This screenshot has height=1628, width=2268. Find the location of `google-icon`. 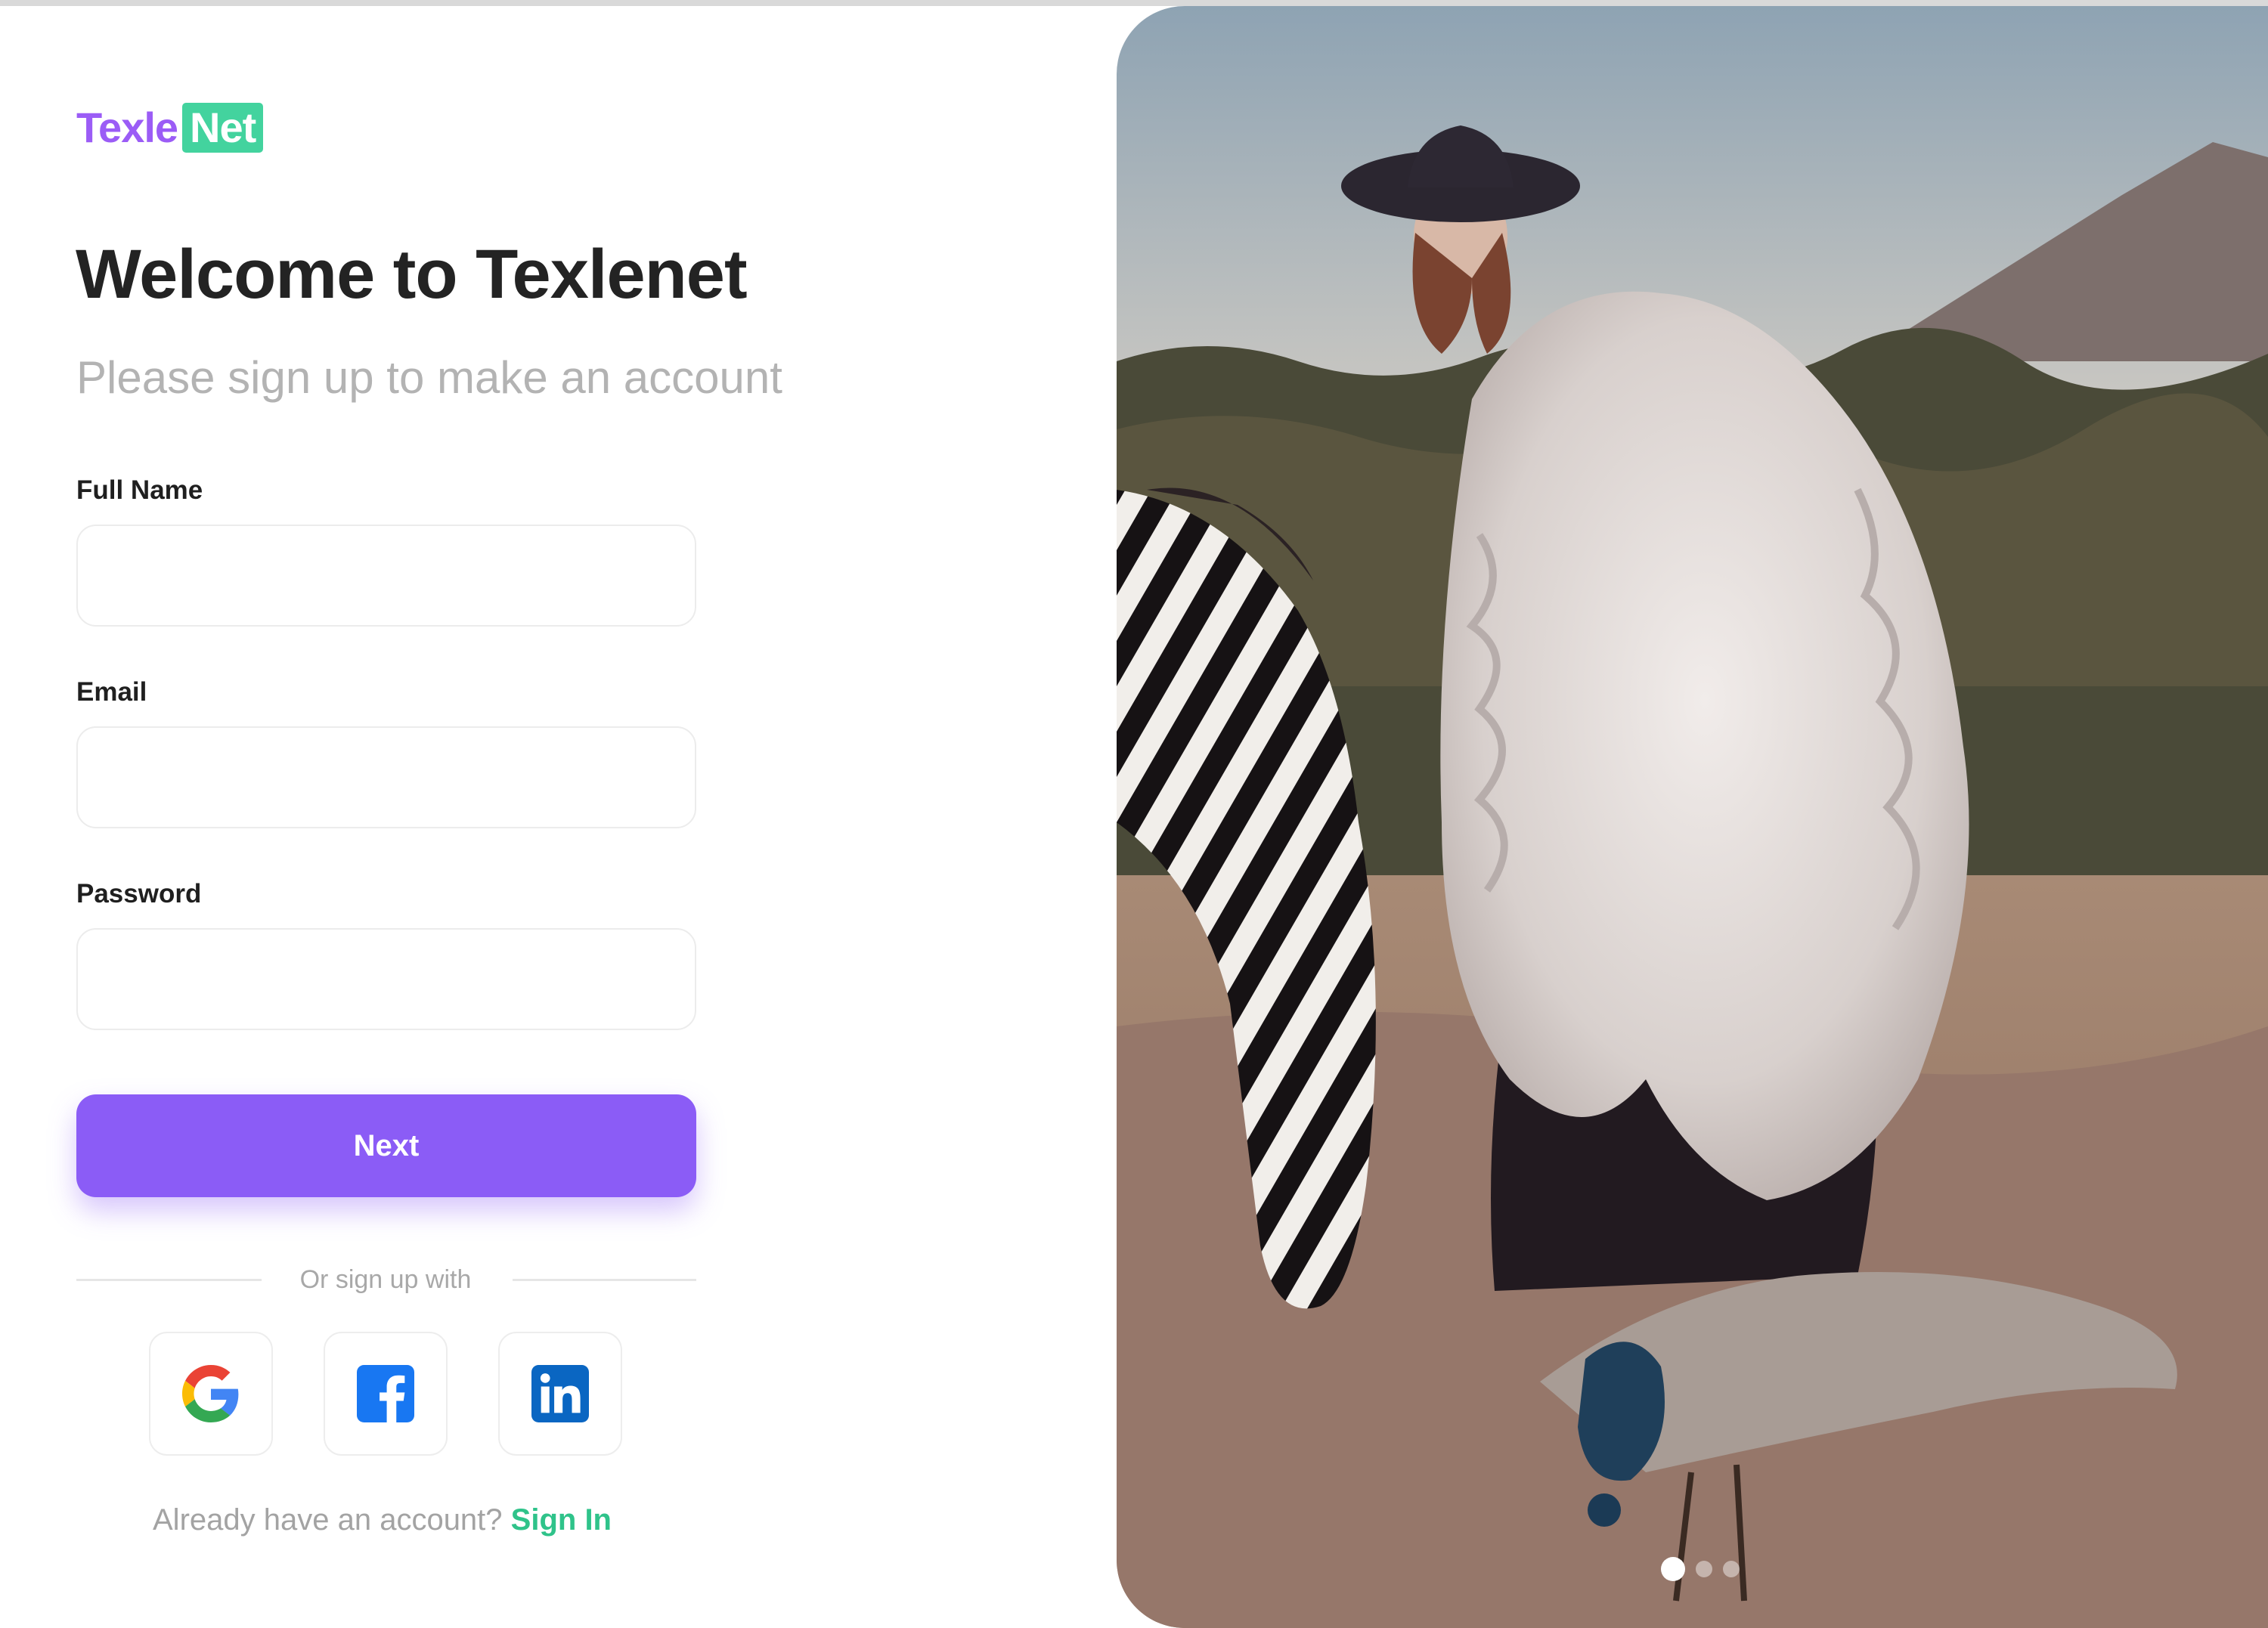

google-icon is located at coordinates (211, 1393).